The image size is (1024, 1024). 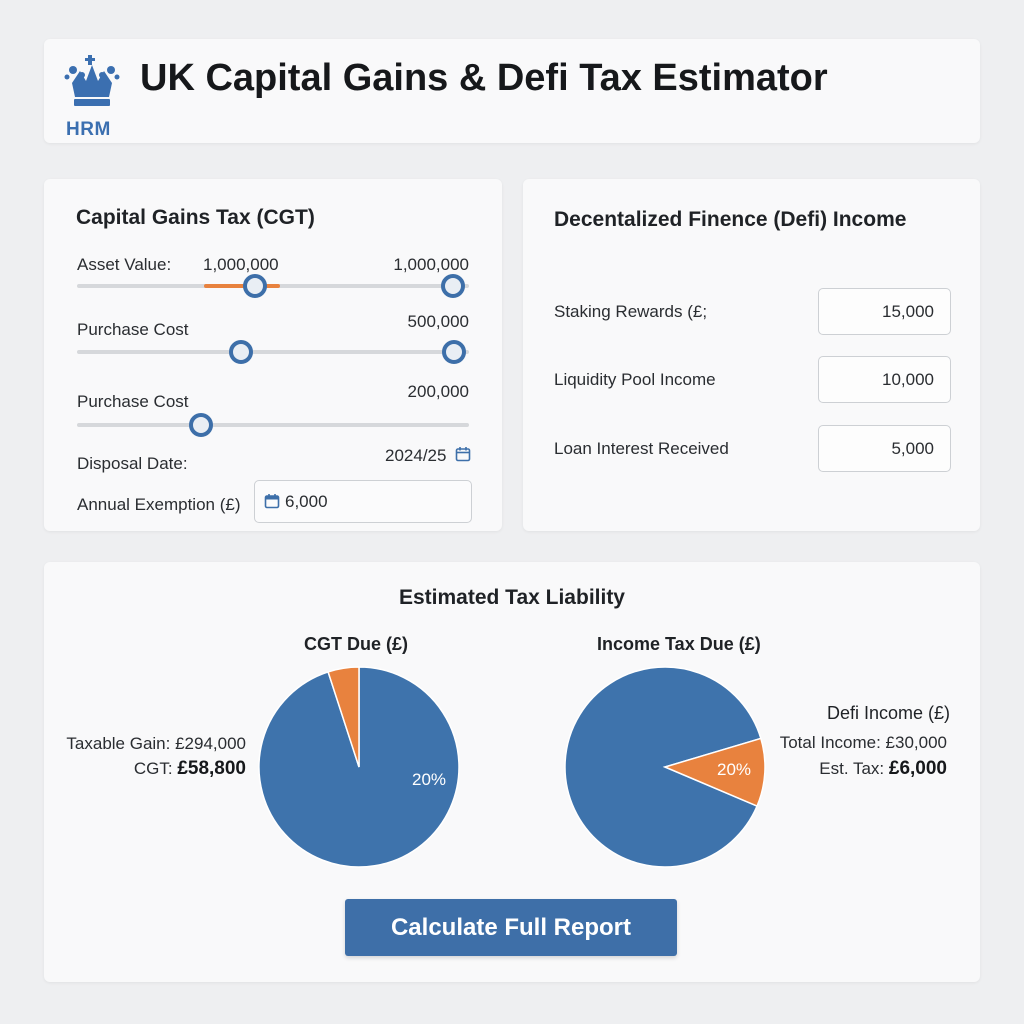 What do you see at coordinates (863, 742) in the screenshot?
I see `total-income-text: Total Income: £30,000` at bounding box center [863, 742].